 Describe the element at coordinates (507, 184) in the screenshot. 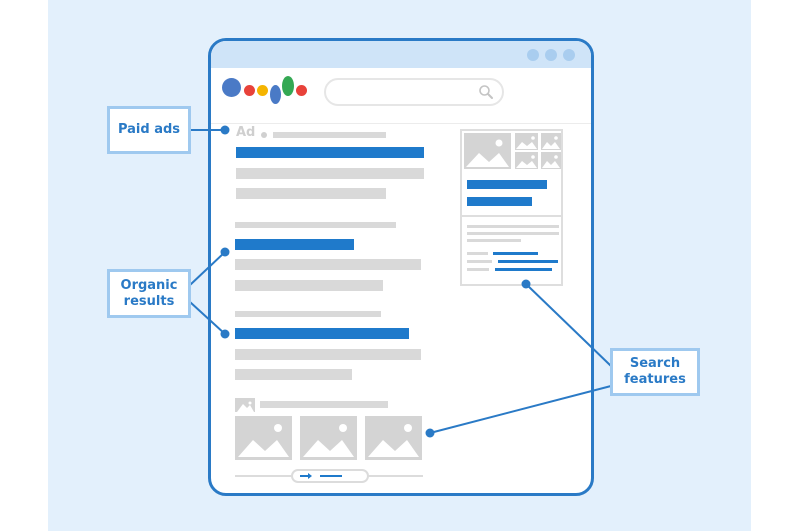

I see `knowledge-panel-title-link` at that location.